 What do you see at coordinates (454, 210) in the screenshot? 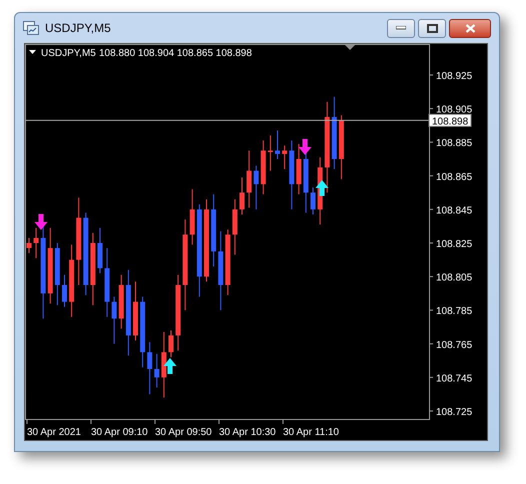
I see `price-axis-label: 108.845` at bounding box center [454, 210].